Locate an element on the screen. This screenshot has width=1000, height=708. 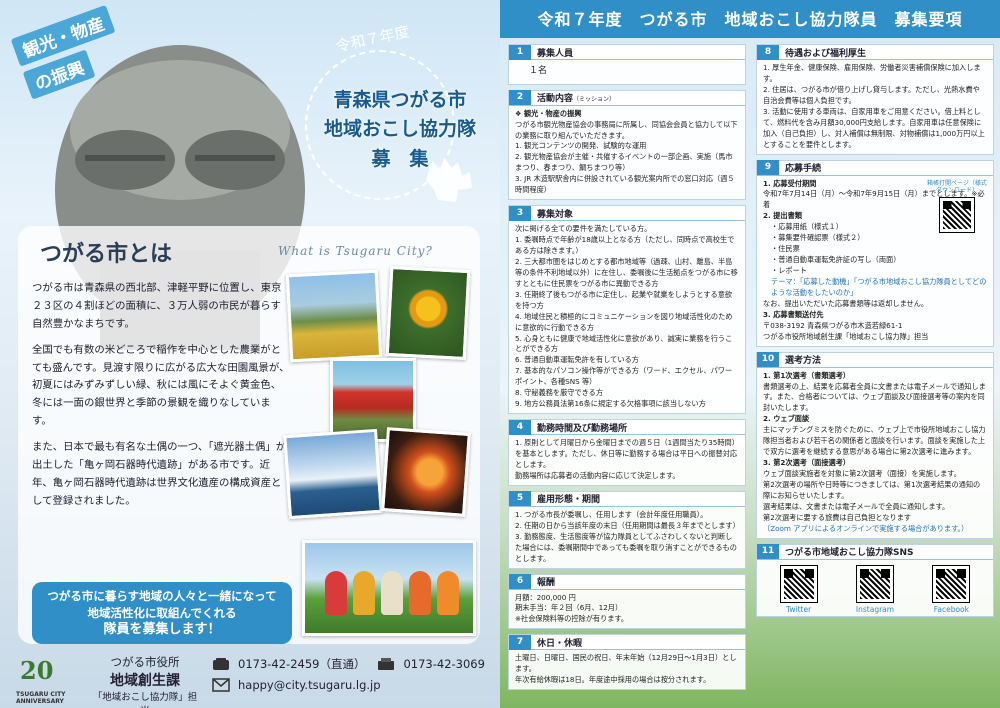
phone-number: 0173-42-2459（直通） is located at coordinates (301, 664).